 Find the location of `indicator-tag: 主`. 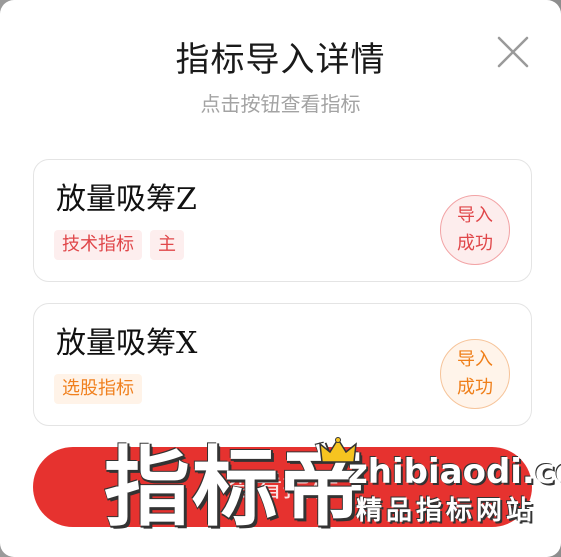

indicator-tag: 主 is located at coordinates (167, 245).